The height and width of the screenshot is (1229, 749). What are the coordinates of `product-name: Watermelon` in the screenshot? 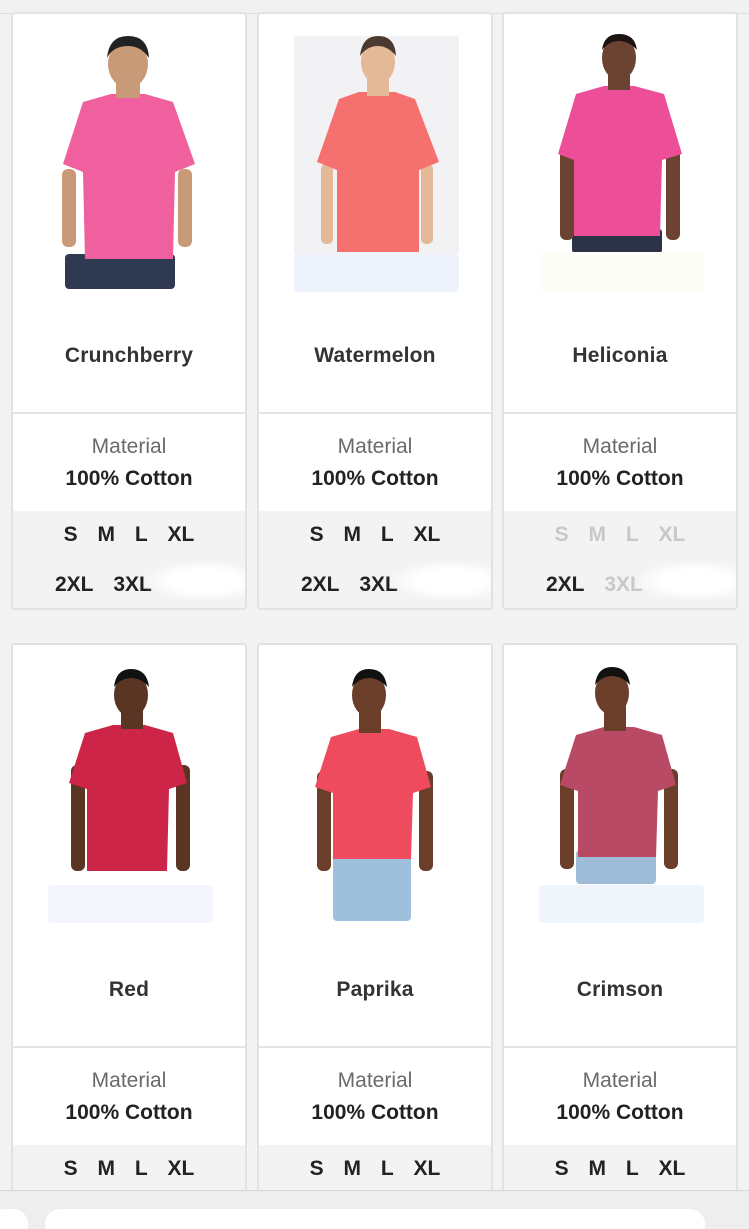 It's located at (375, 356).